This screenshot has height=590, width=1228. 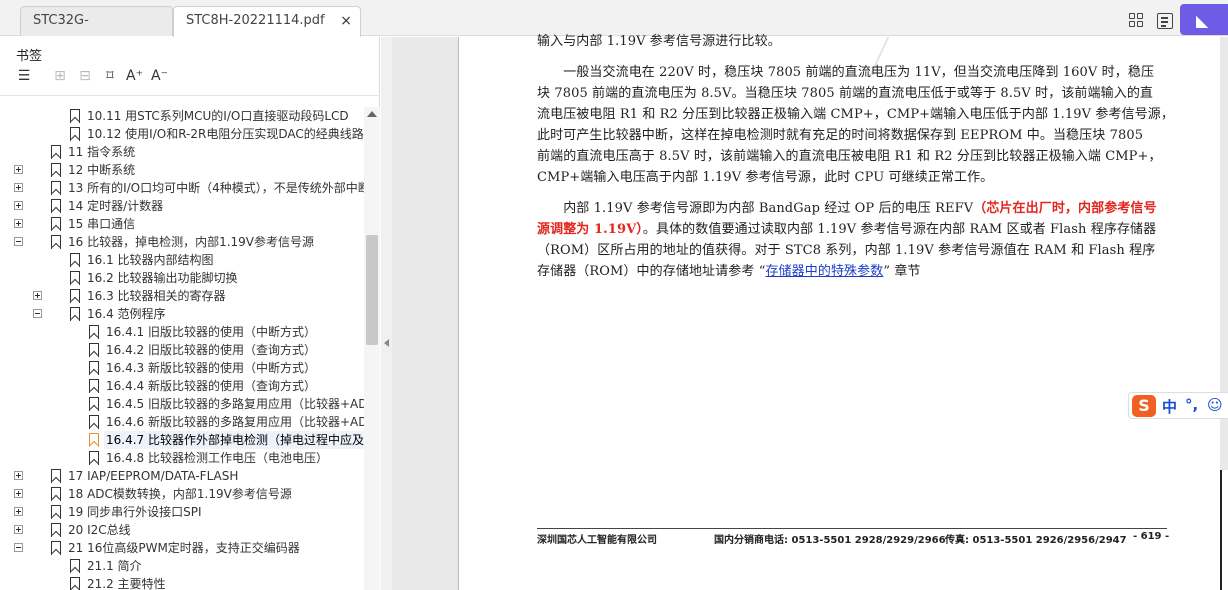 I want to click on font-increase-icon: A⁺, so click(x=134, y=76).